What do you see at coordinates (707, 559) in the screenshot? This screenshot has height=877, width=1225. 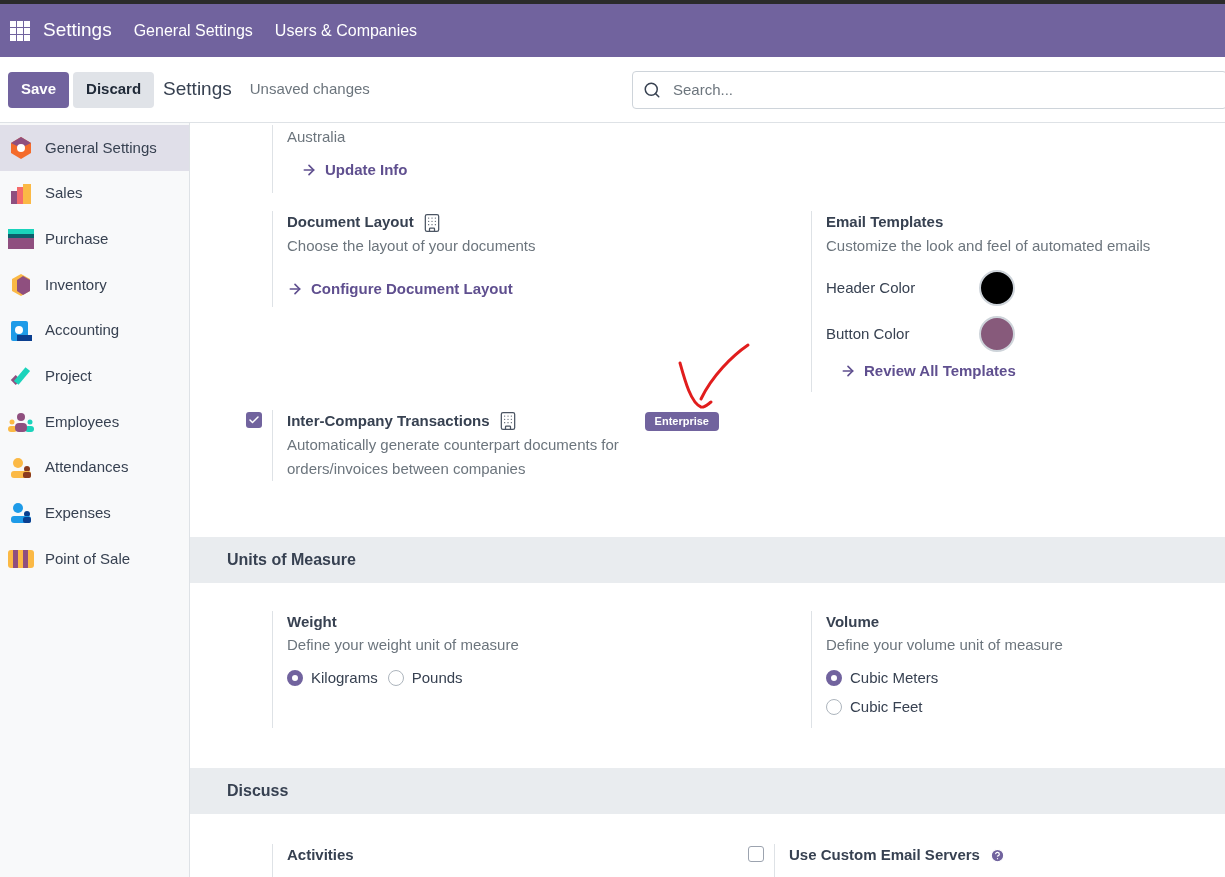 I see `section-header: Units of Measure` at bounding box center [707, 559].